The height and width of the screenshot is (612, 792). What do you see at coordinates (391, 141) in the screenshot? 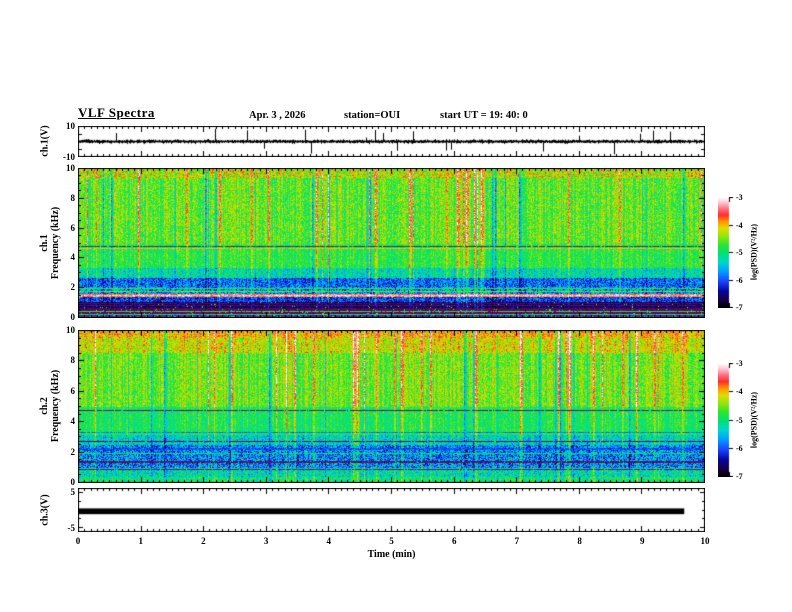
I see `ch1-waveform-canvas` at bounding box center [391, 141].